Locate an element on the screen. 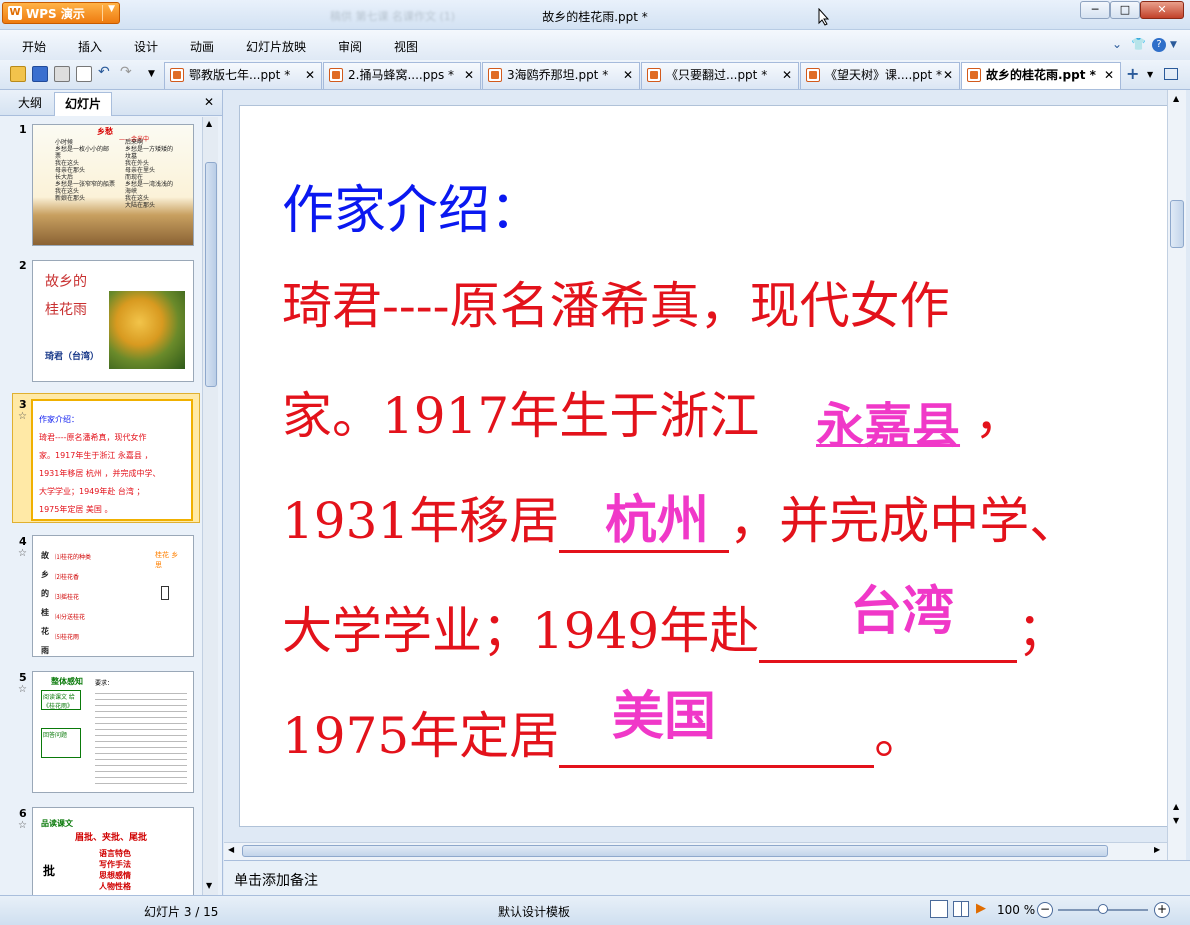 The image size is (1190, 925). answer-usa: 美国 is located at coordinates (664, 711).